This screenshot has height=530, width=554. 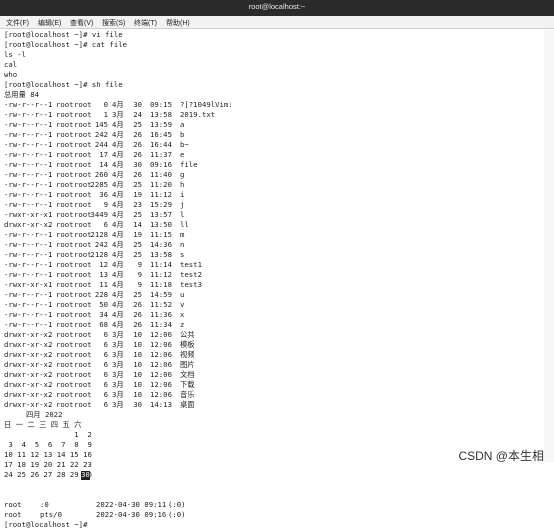 What do you see at coordinates (178, 23) in the screenshot?
I see `menu-help: 帮助(H)` at bounding box center [178, 23].